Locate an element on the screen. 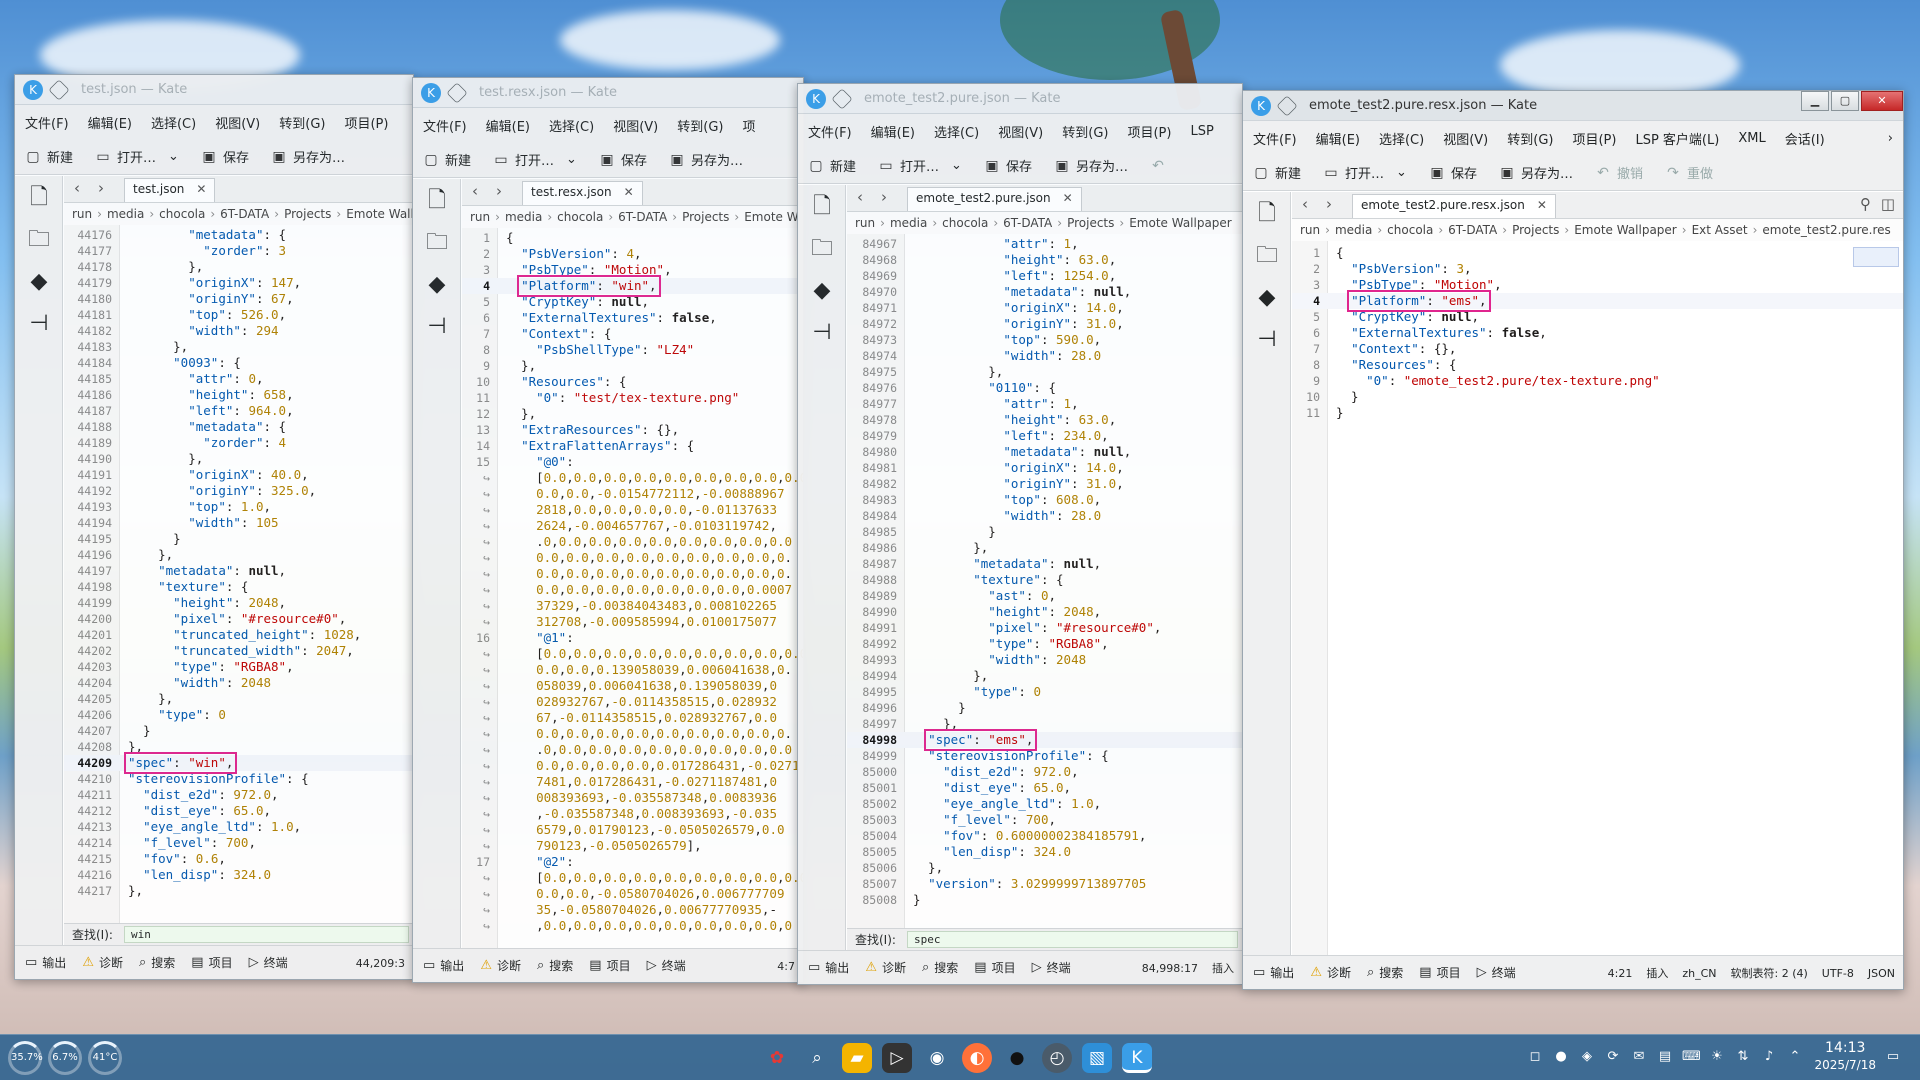 The height and width of the screenshot is (1080, 1920). code-line: 85003 "f_level": 700, is located at coordinates (1044, 820).